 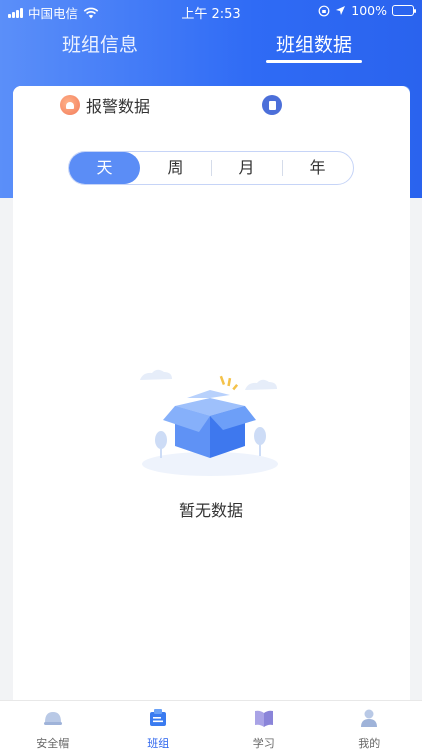 What do you see at coordinates (369, 10) in the screenshot?
I see `battery-percent: 100%` at bounding box center [369, 10].